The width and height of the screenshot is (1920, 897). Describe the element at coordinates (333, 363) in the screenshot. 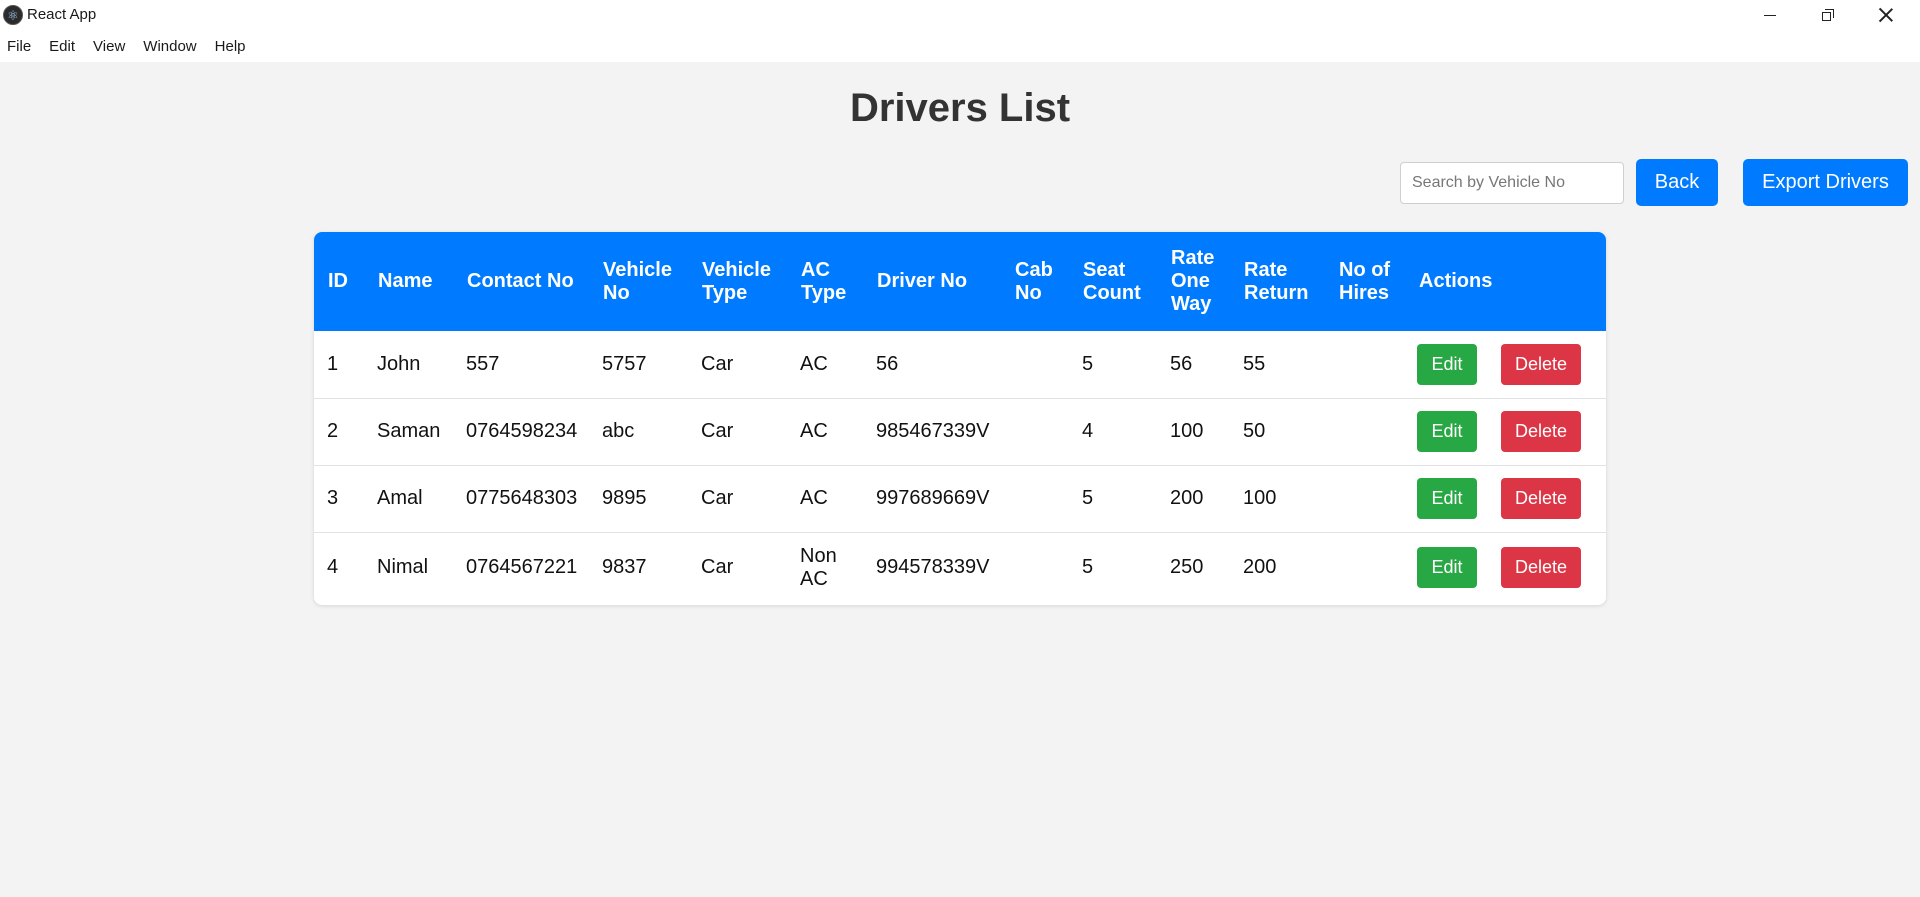

I see `cell-id: 1` at that location.